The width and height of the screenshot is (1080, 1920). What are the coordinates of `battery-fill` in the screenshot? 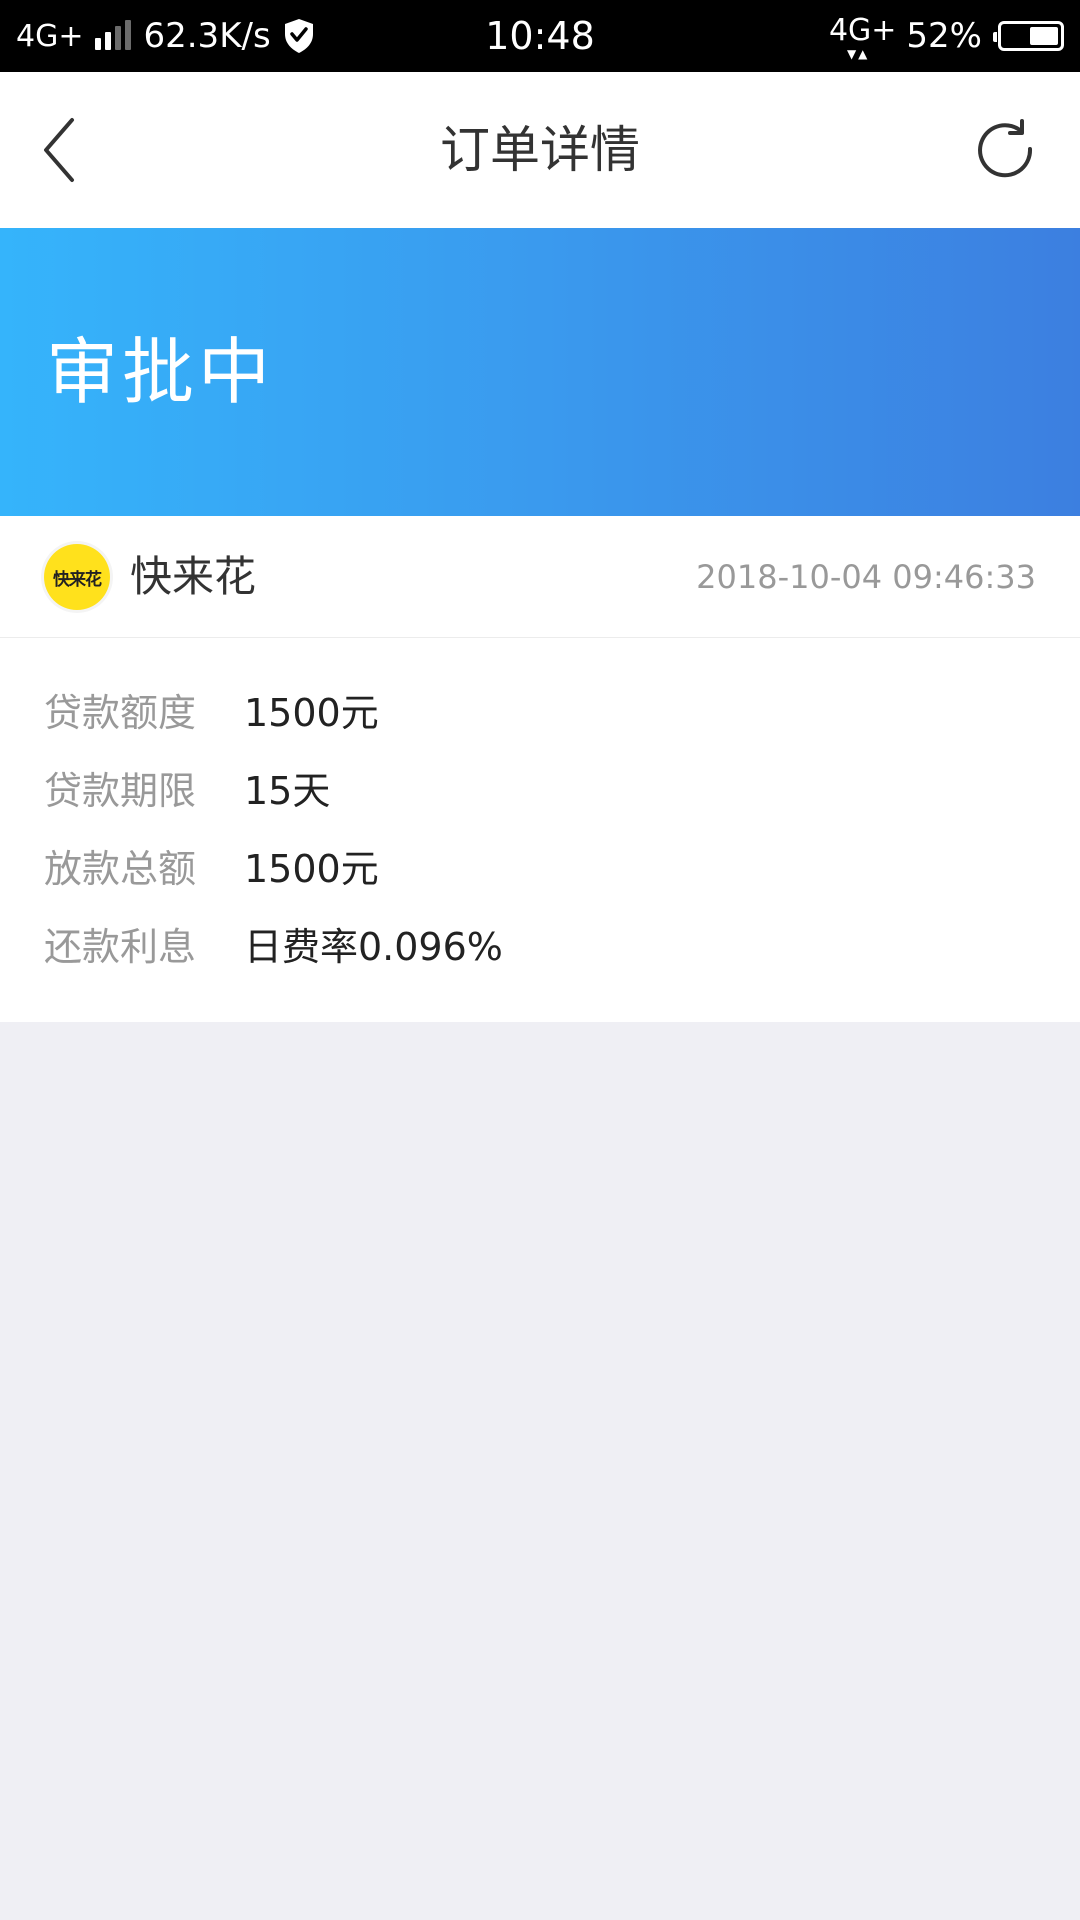 It's located at (1044, 36).